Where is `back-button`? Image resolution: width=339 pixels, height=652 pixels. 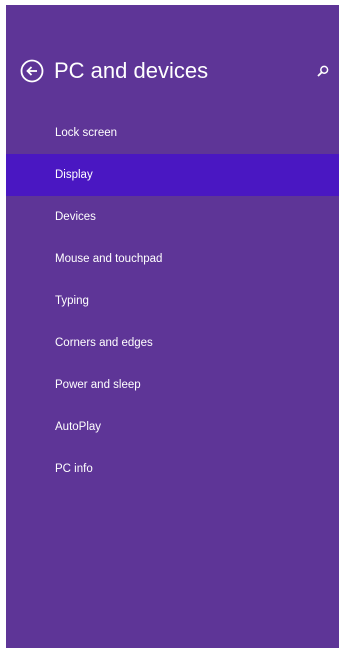
back-button is located at coordinates (32, 71).